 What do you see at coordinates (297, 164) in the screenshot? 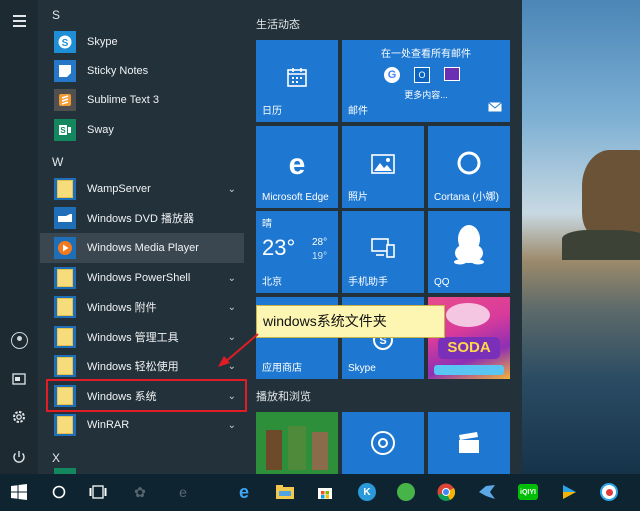
I see `edge-icon: e` at bounding box center [297, 164].